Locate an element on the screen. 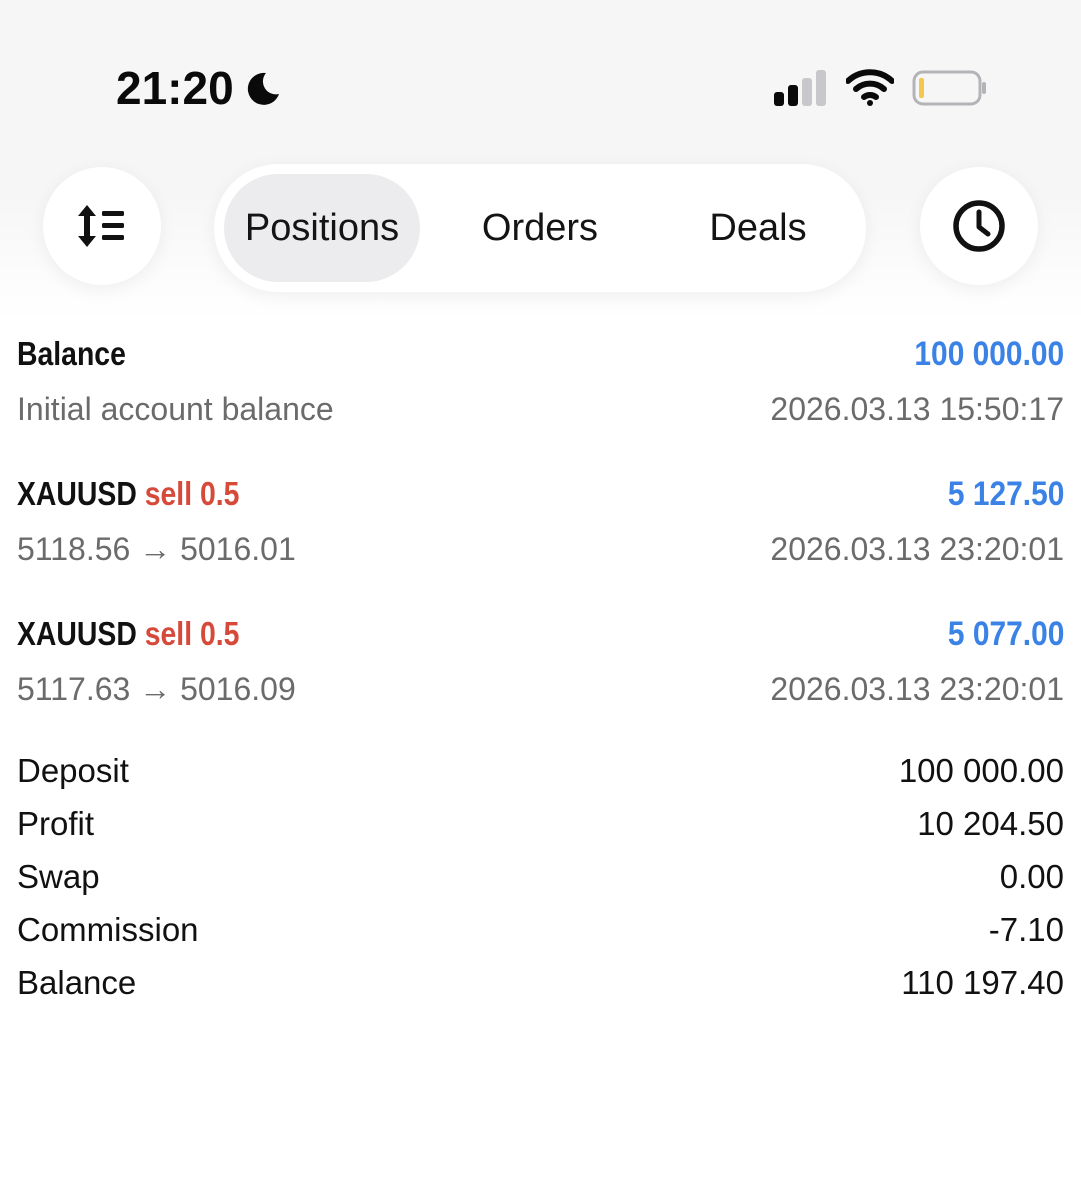 This screenshot has height=1200, width=1081. summary-label: Commission is located at coordinates (108, 929).